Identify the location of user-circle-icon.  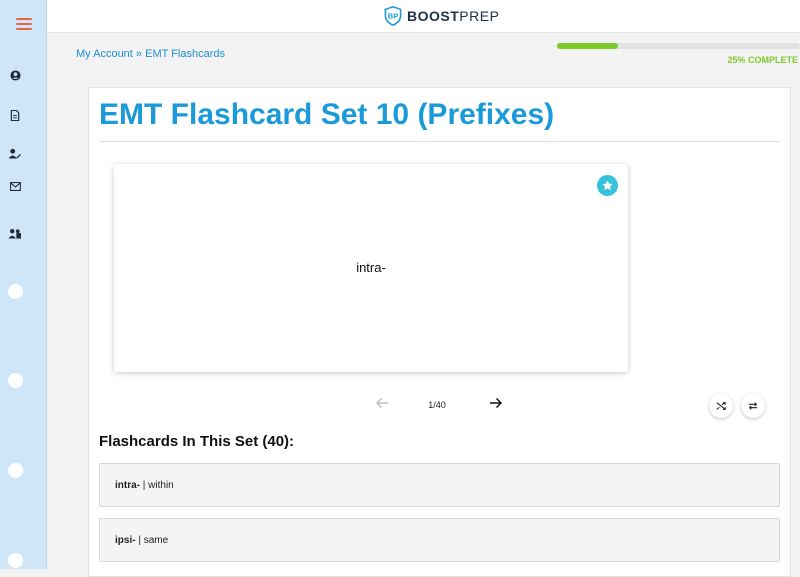
(15, 75).